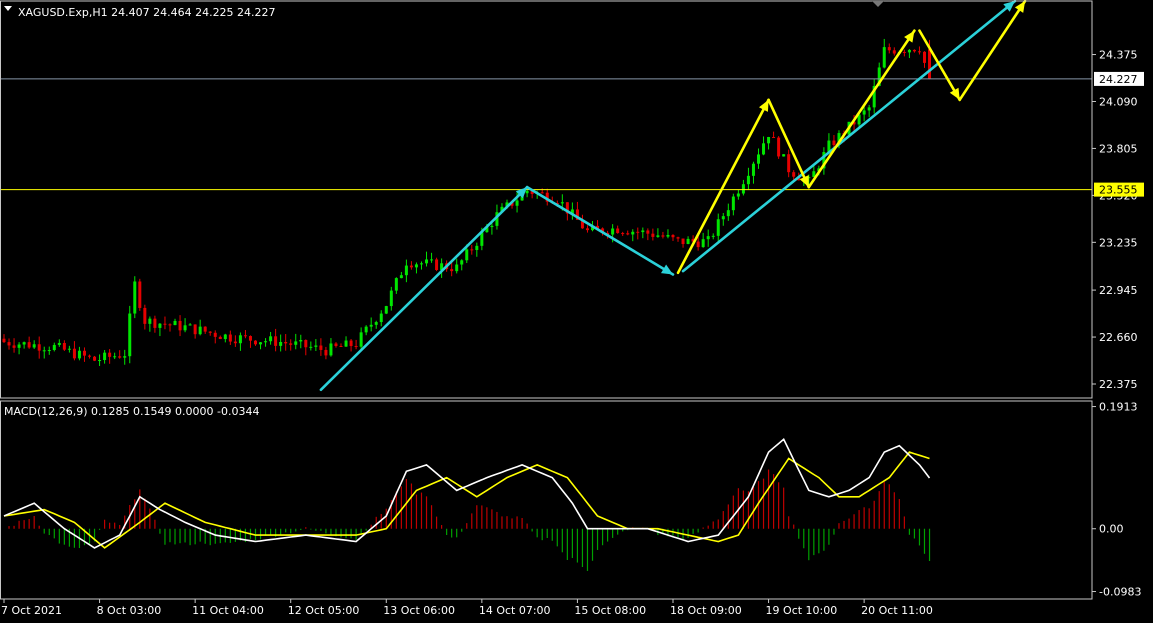  Describe the element at coordinates (228, 610) in the screenshot. I see `time-axis-label: 11 Oct 04:00` at that location.